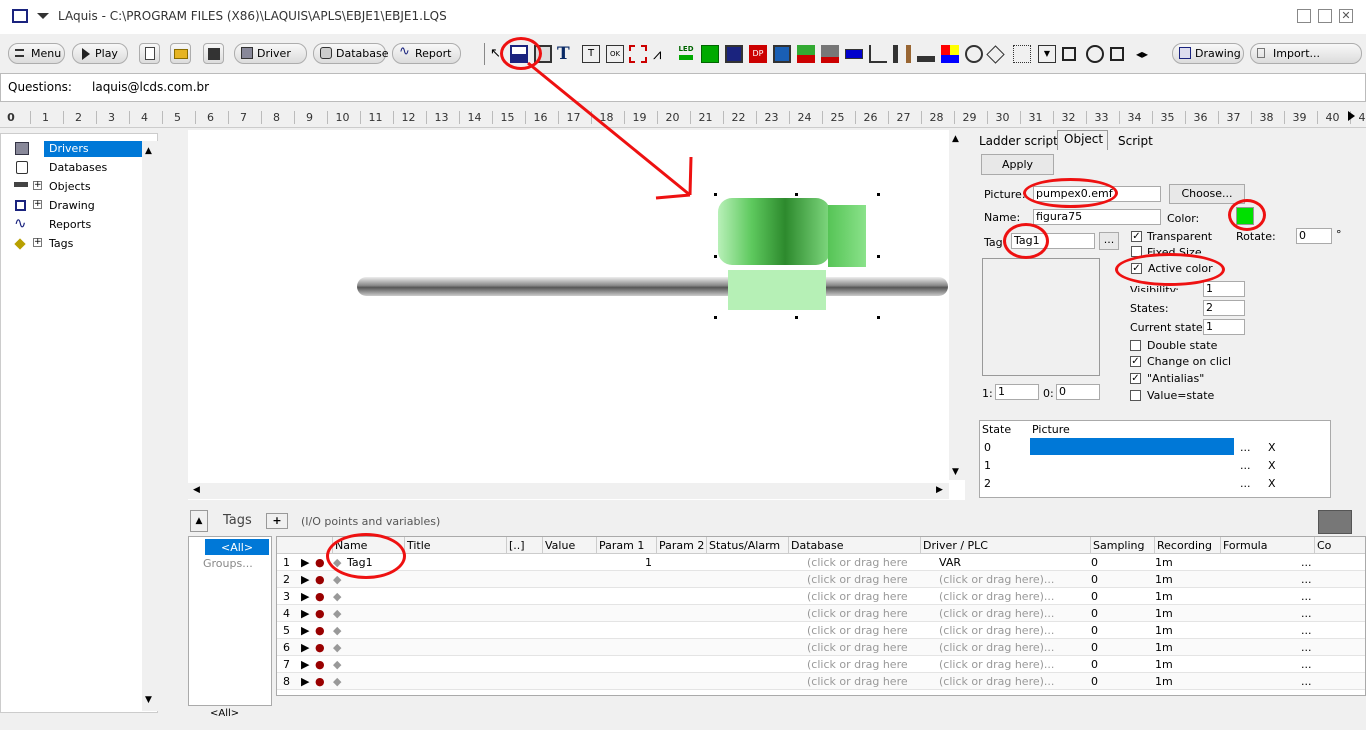 Image resolution: width=1366 pixels, height=730 pixels. What do you see at coordinates (610, 130) in the screenshot?
I see `annotation-arrow` at bounding box center [610, 130].